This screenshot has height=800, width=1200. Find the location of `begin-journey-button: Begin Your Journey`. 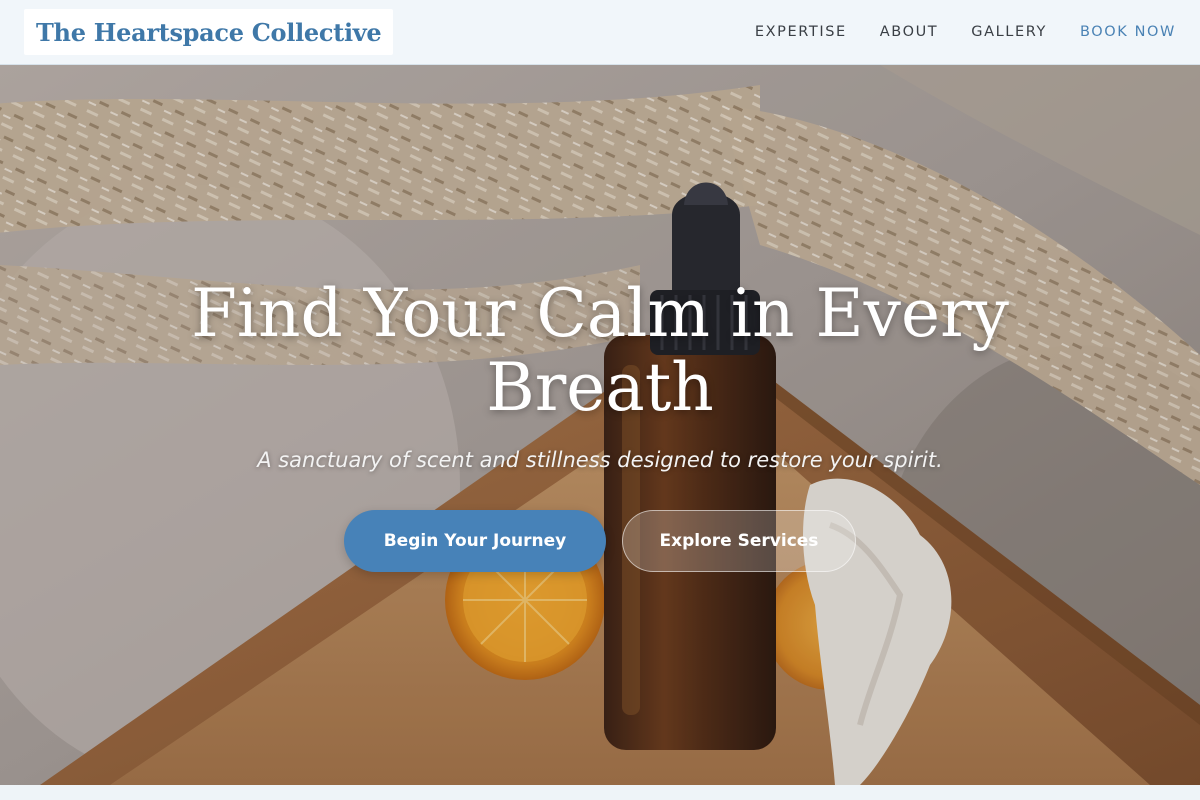

begin-journey-button: Begin Your Journey is located at coordinates (475, 541).